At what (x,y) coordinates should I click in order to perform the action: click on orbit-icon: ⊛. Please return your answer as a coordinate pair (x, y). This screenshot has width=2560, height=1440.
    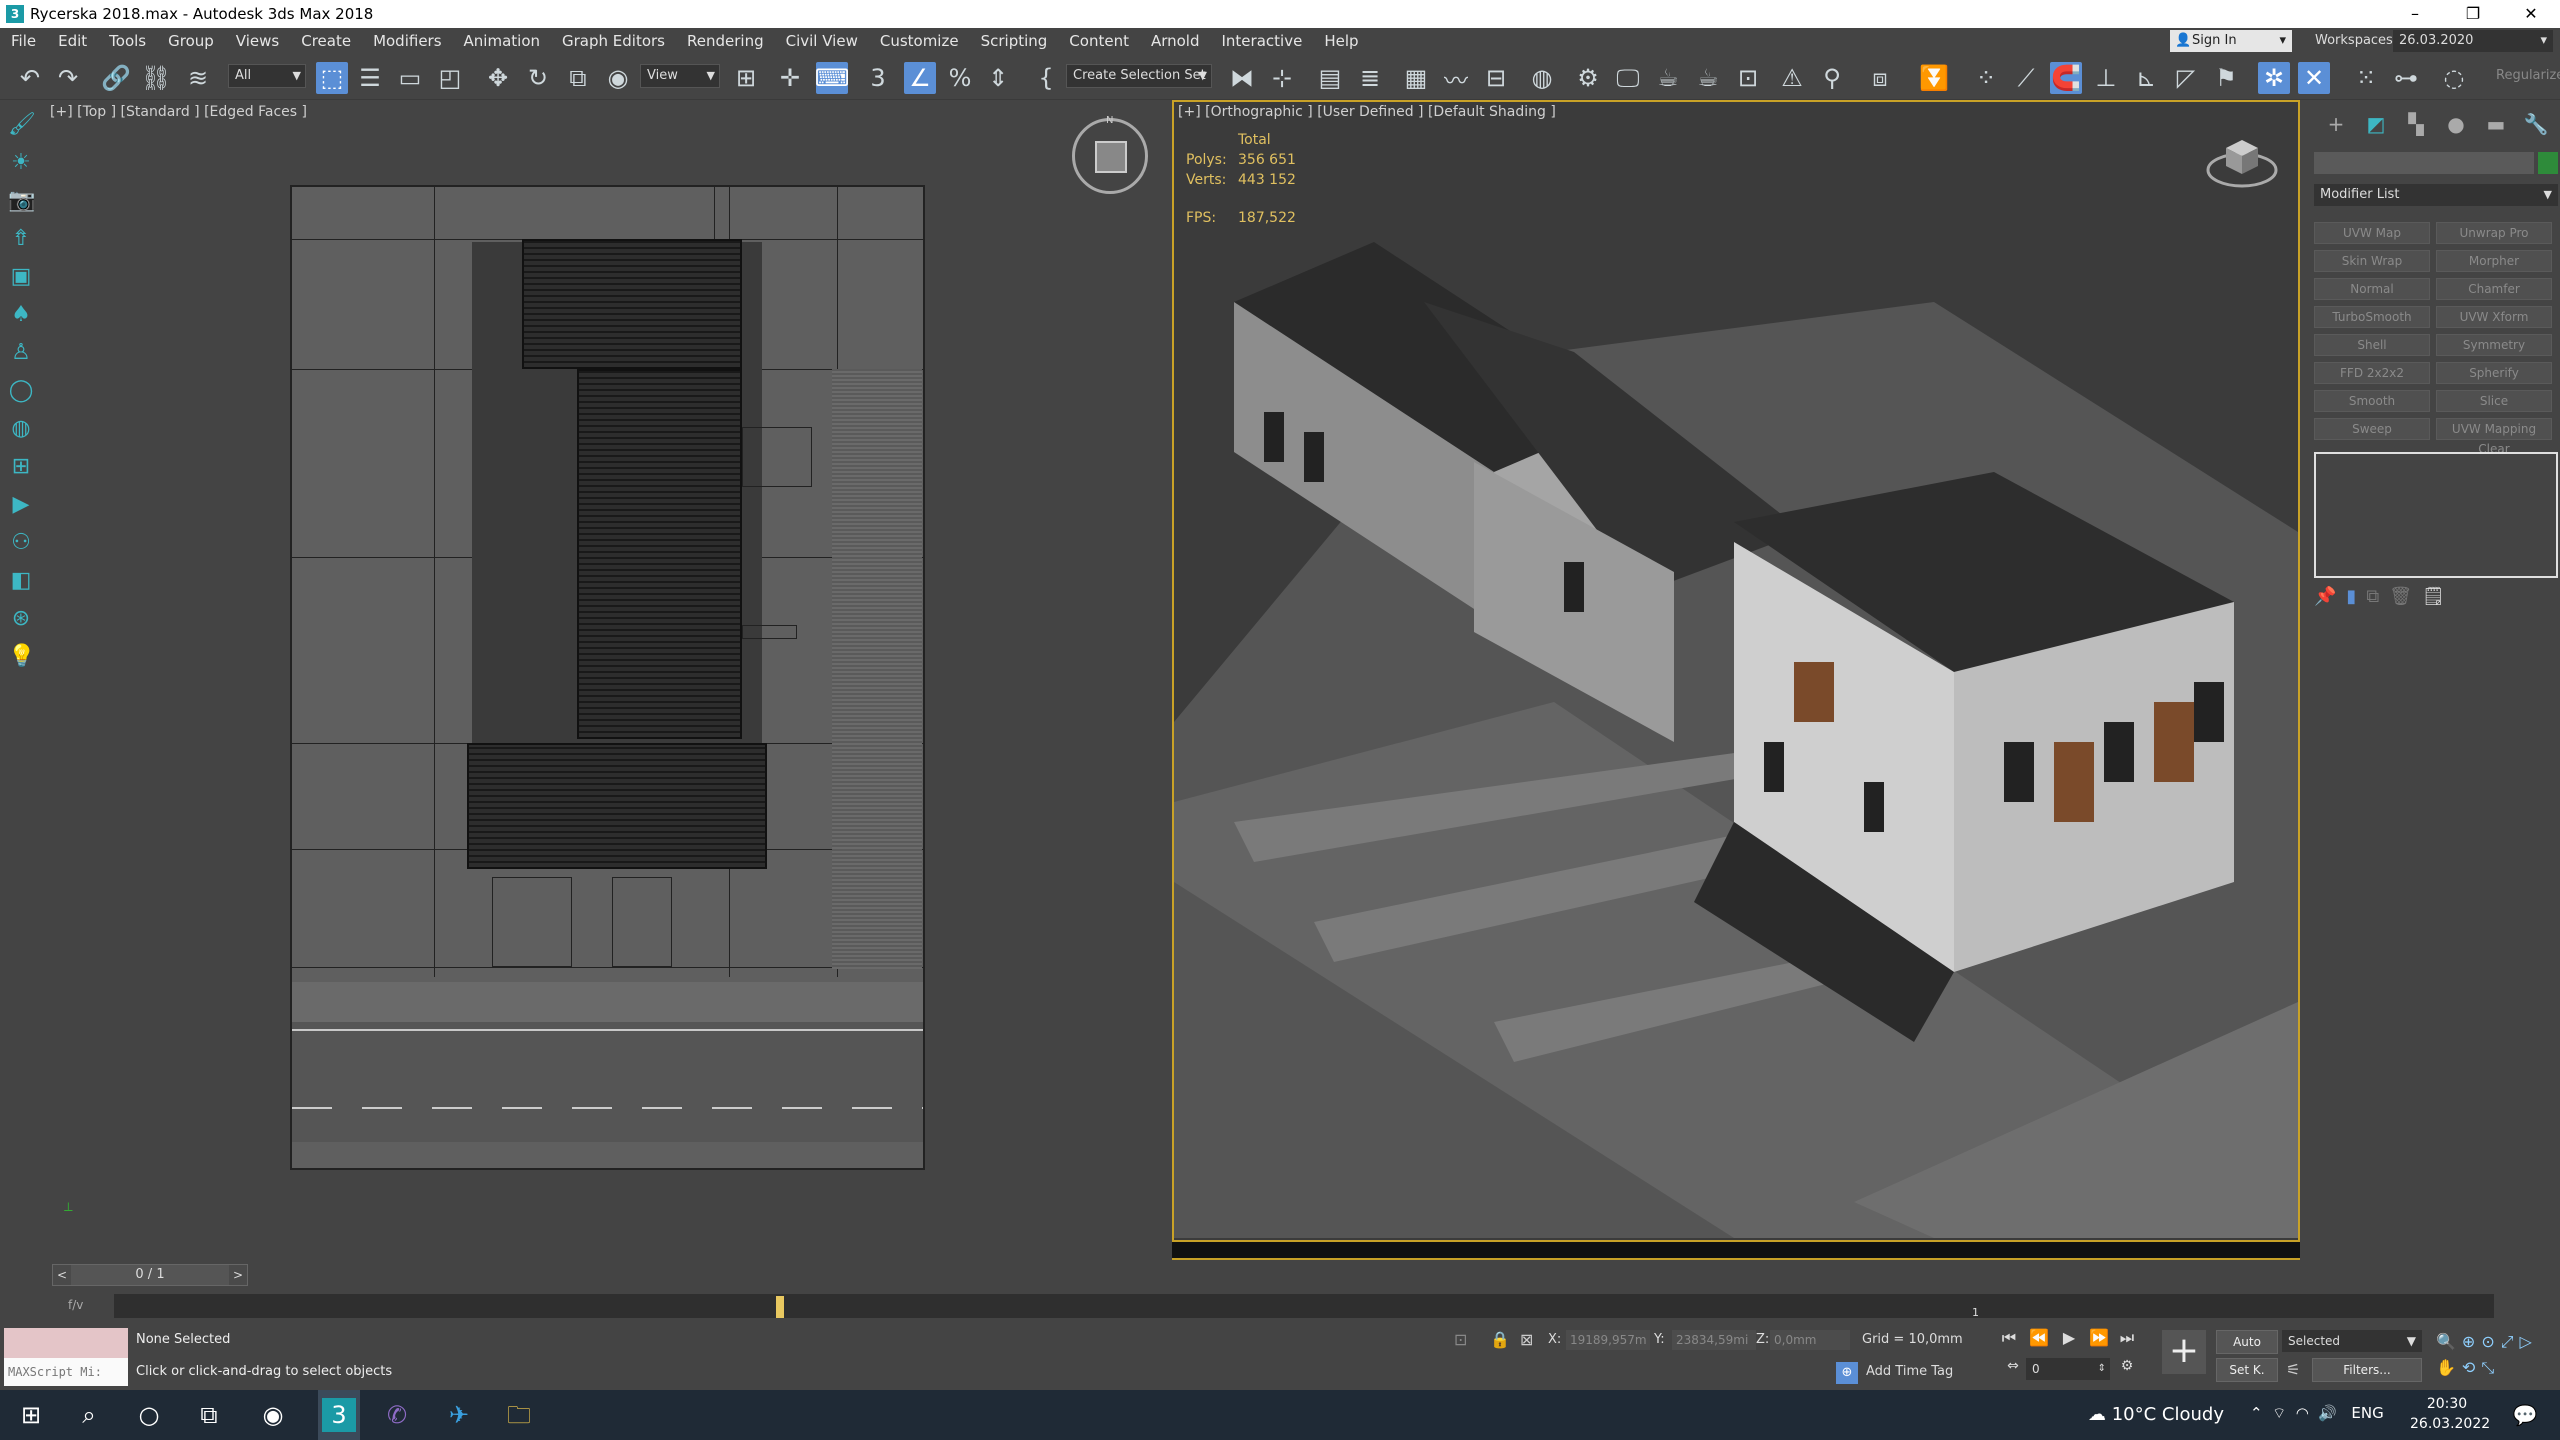
    Looking at the image, I should click on (21, 619).